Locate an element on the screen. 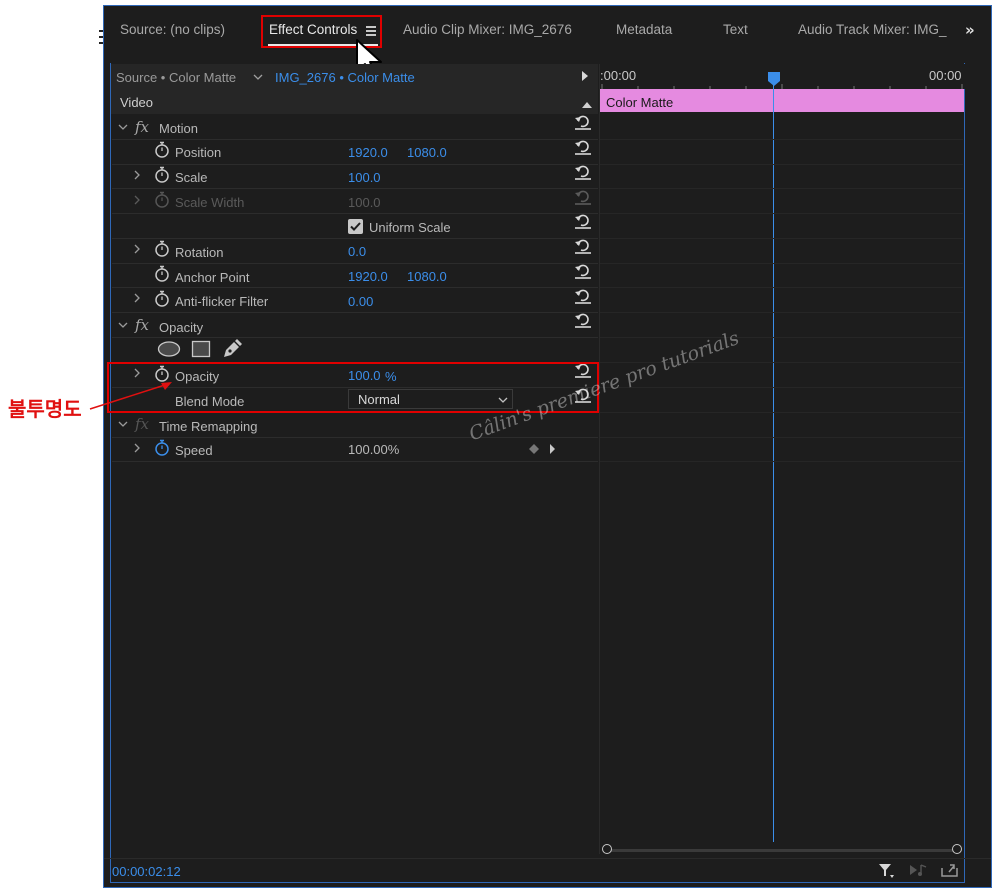  anchor-point-y-value: 1080.0 is located at coordinates (427, 276).